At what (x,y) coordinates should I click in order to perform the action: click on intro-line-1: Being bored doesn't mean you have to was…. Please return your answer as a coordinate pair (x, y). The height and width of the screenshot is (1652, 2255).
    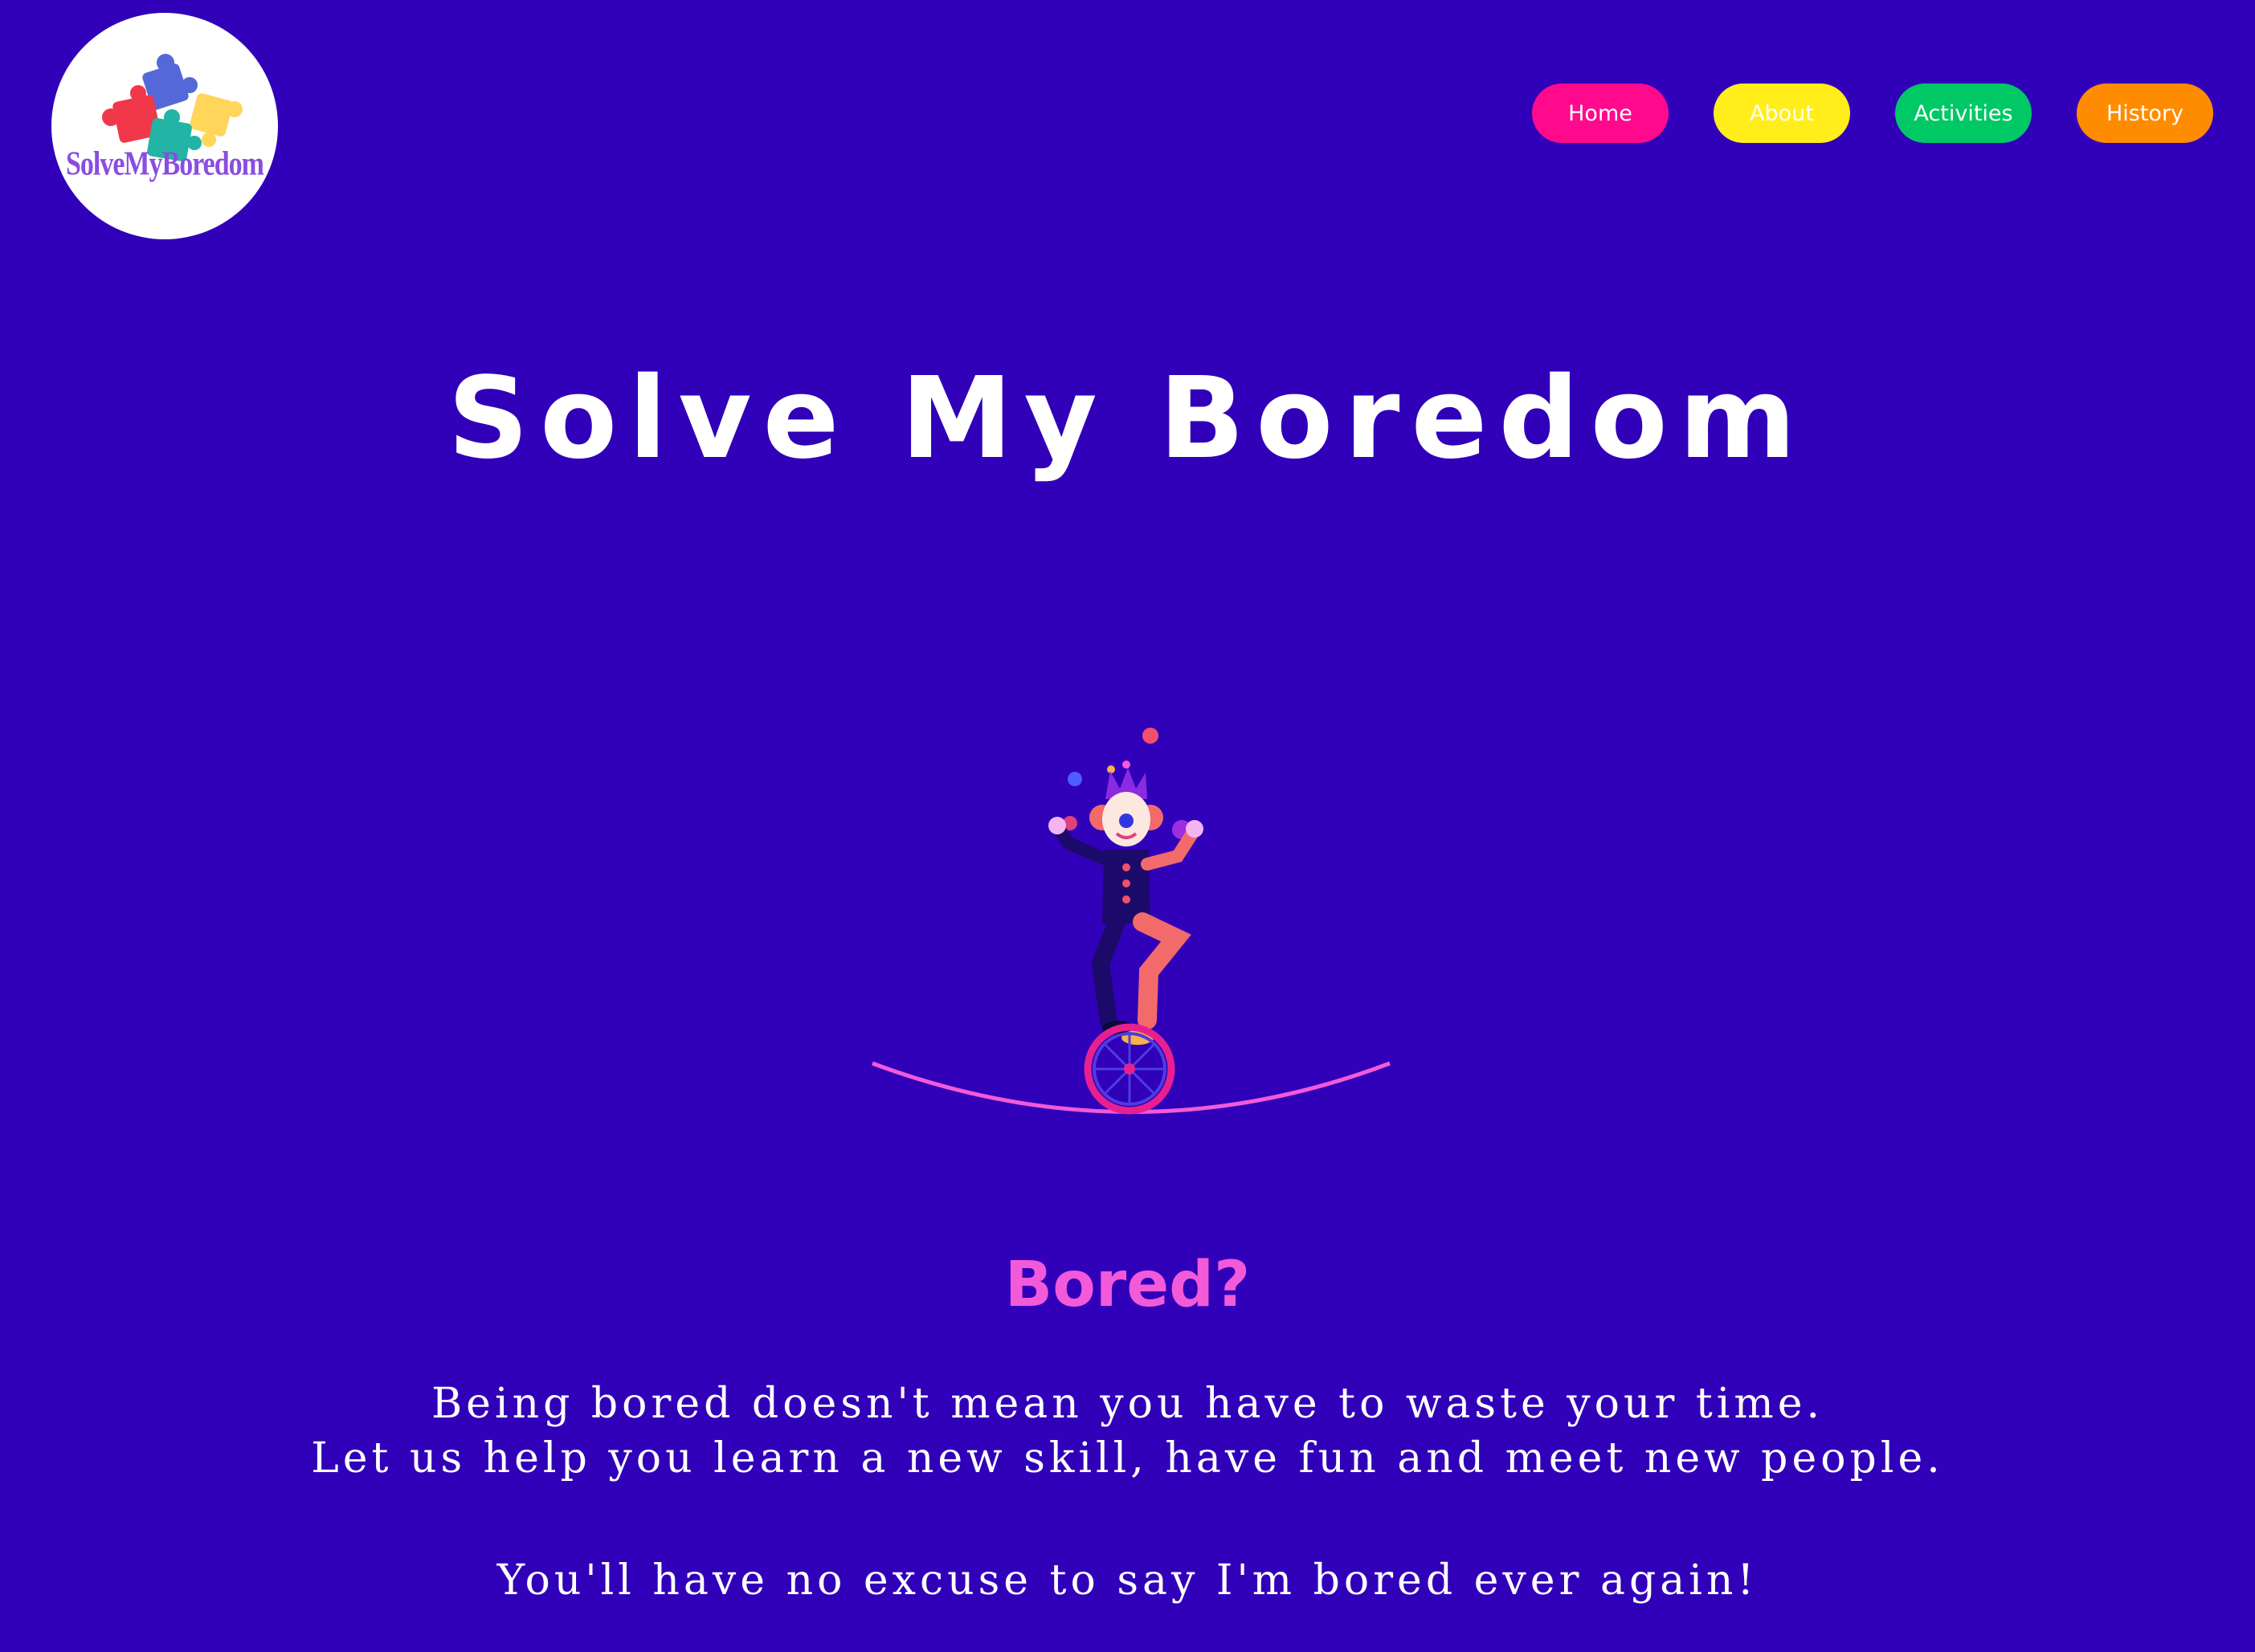
    Looking at the image, I should click on (1127, 1404).